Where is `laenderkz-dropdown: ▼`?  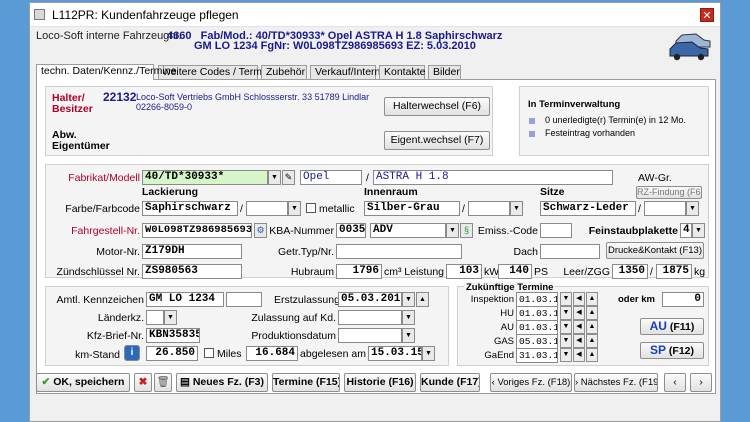
laenderkz-dropdown: ▼ is located at coordinates (170, 317).